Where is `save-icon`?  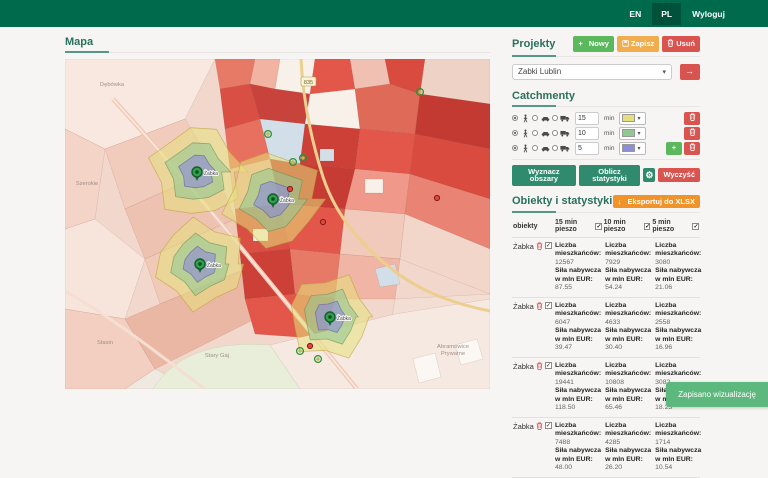
save-icon is located at coordinates (625, 44).